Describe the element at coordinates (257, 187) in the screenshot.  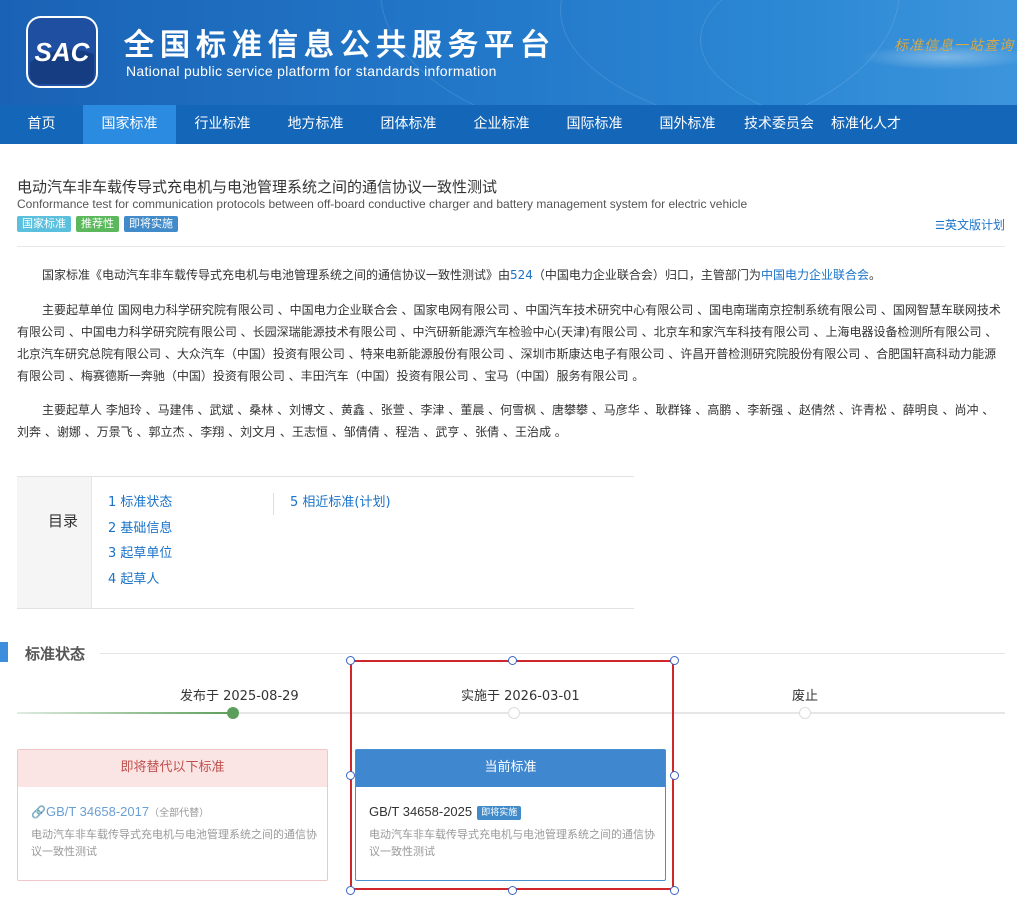
I see `standard-title: 电动汽车非车载传导式充电机与电池管理系统之间的通信协议一致性测试` at that location.